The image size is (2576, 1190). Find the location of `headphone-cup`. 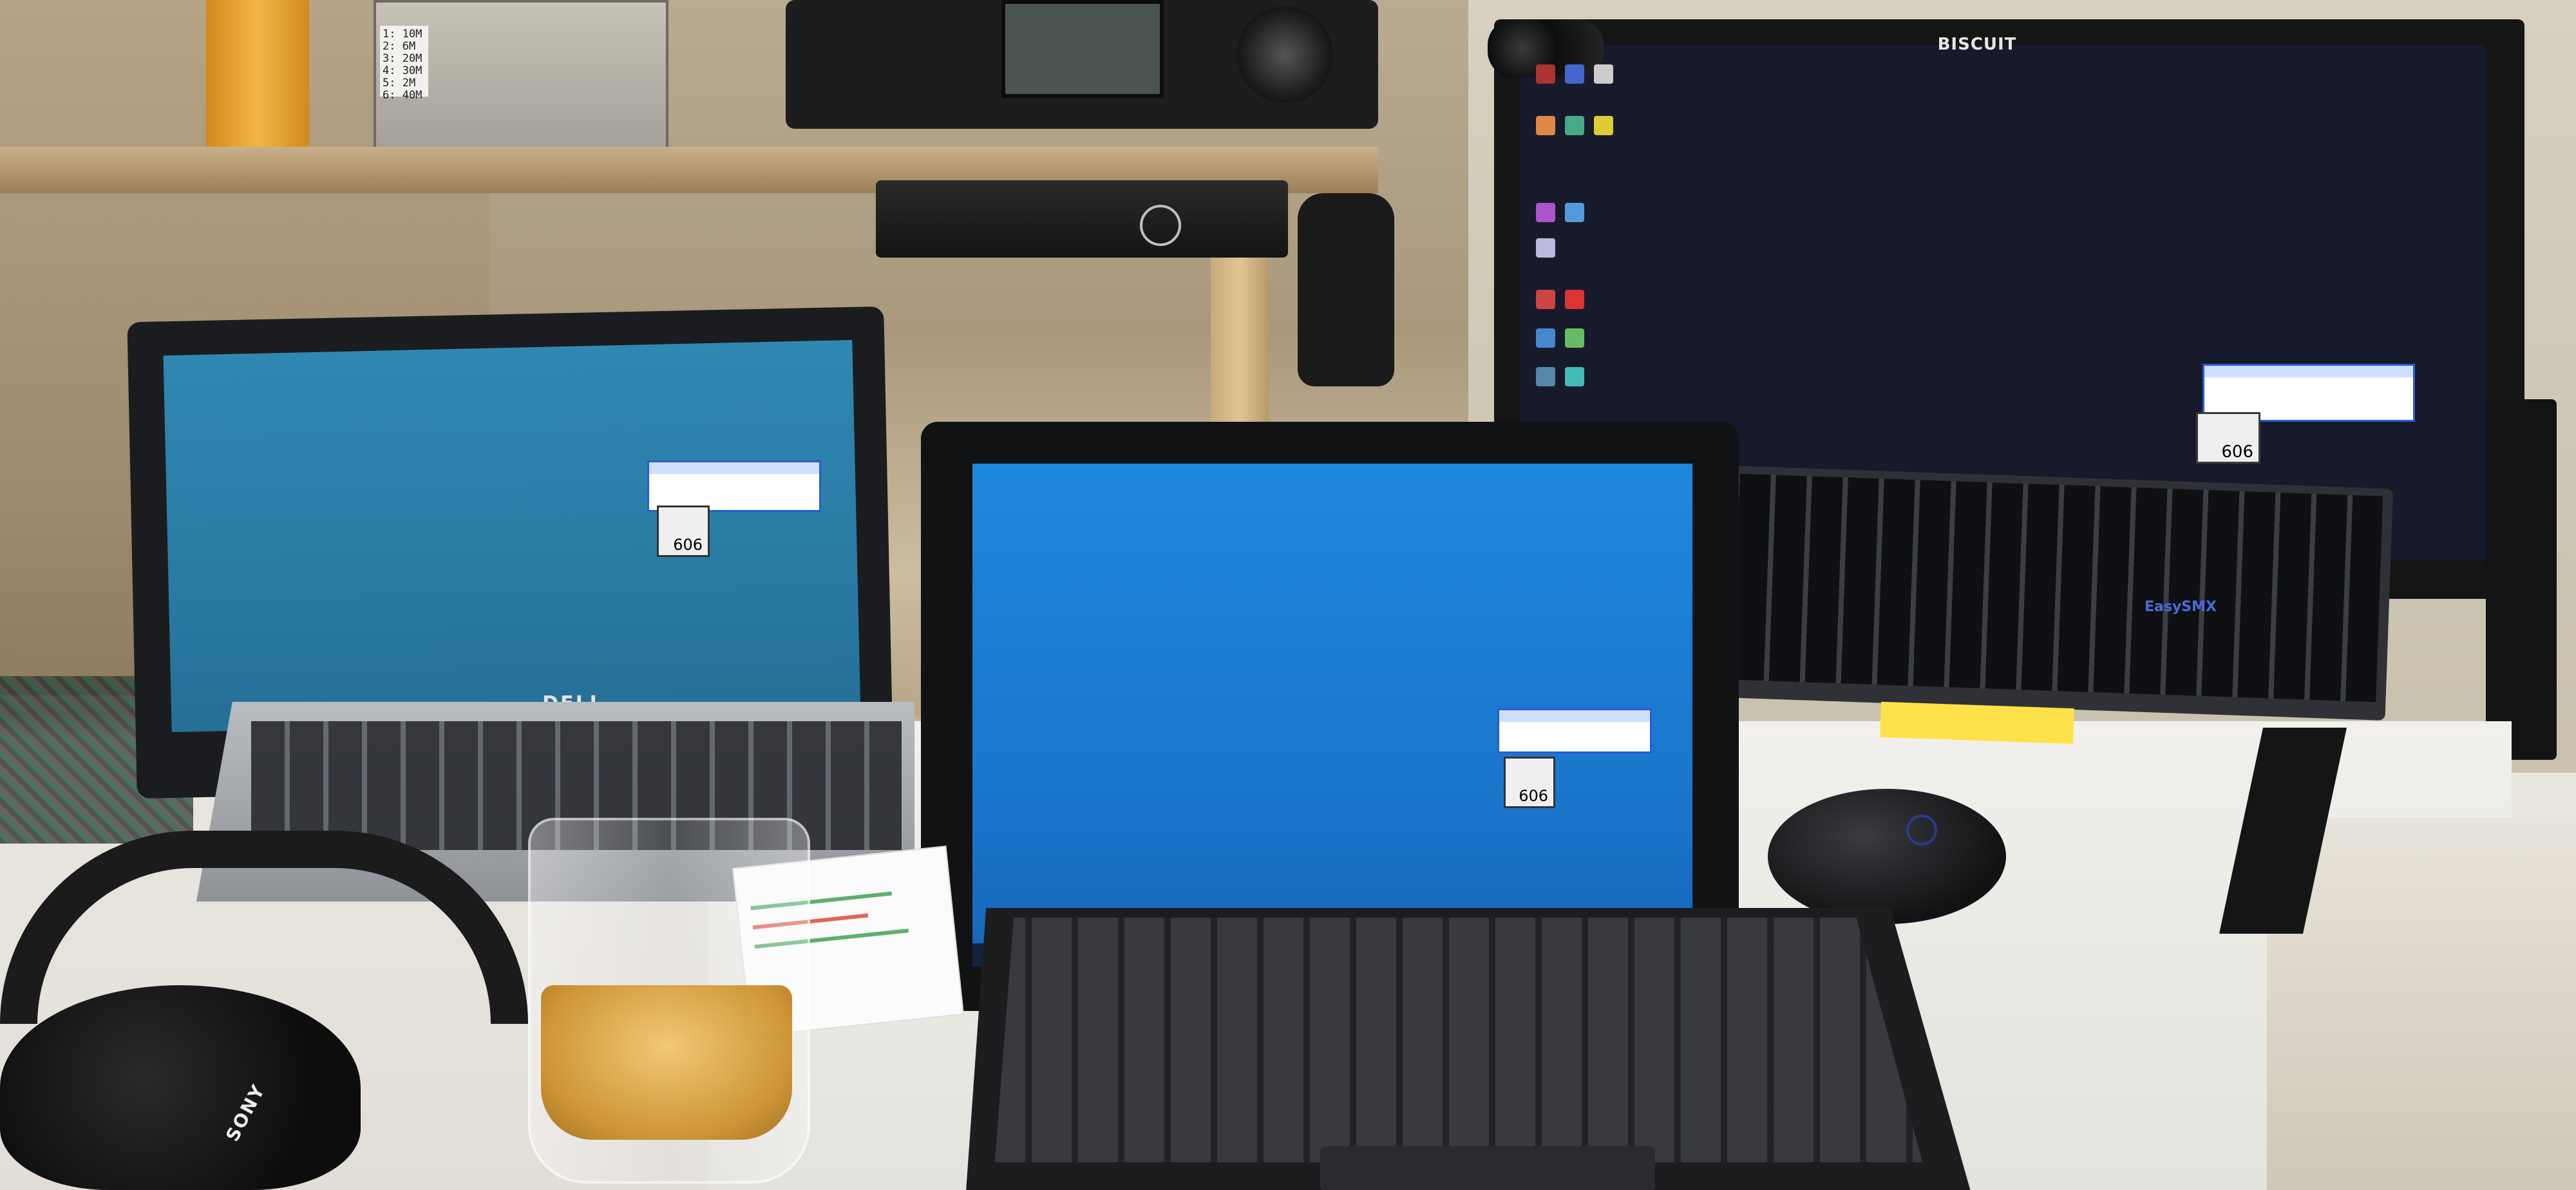

headphone-cup is located at coordinates (181, 1087).